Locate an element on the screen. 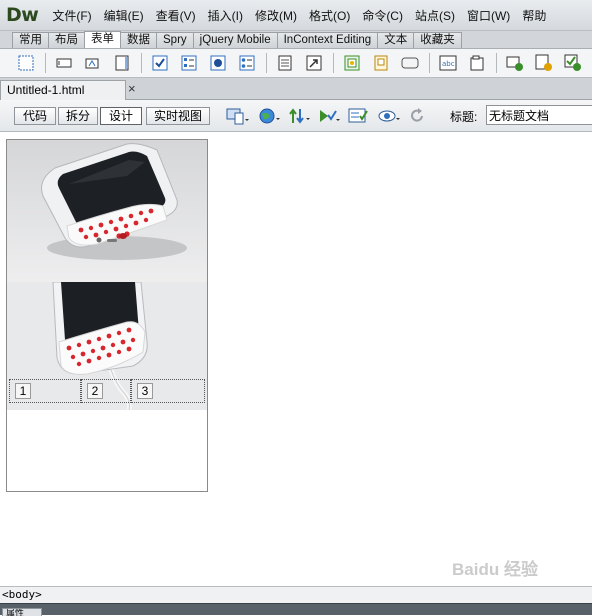 The height and width of the screenshot is (616, 592). menu-file: 文件(F) is located at coordinates (71, 15).